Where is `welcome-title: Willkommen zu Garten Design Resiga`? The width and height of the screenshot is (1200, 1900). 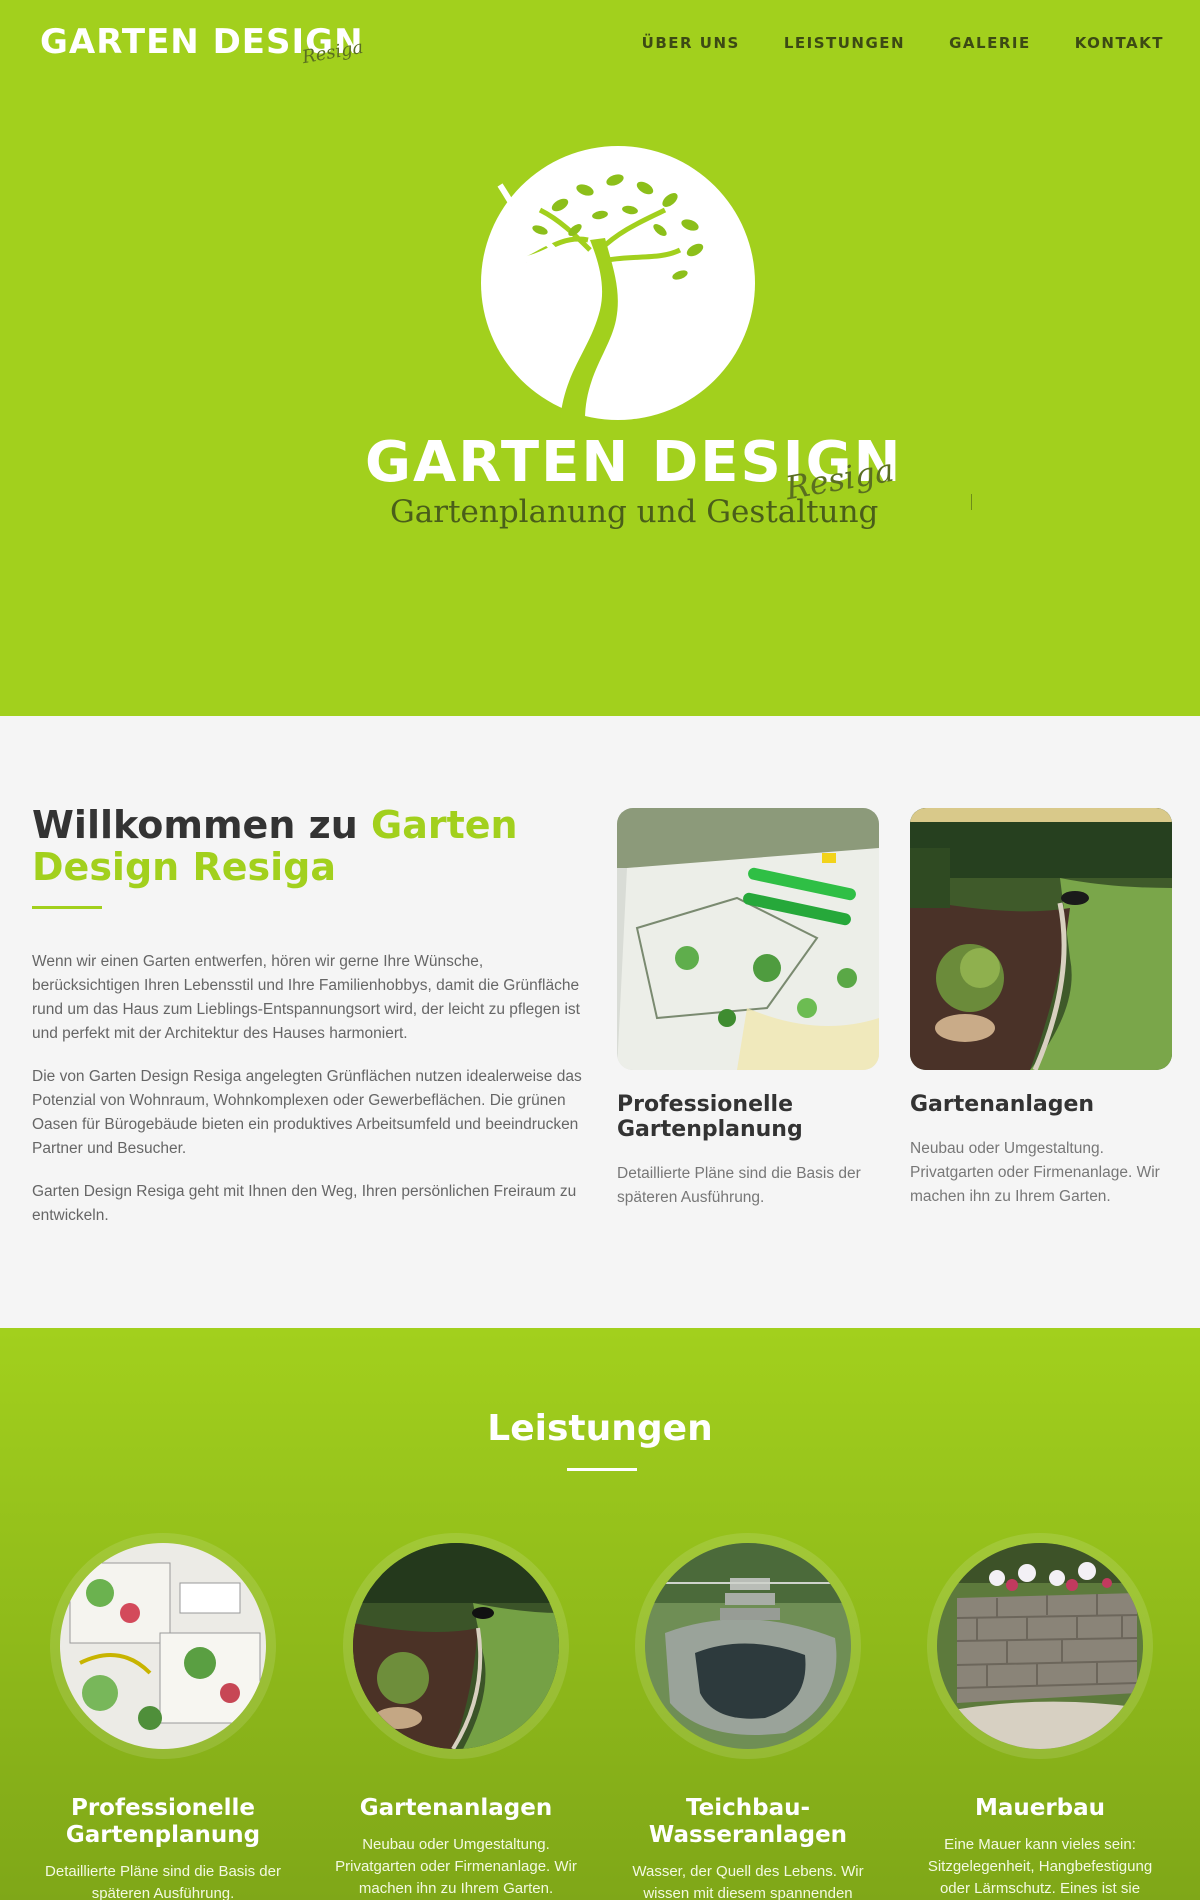 welcome-title: Willkommen zu Garten Design Resiga is located at coordinates (312, 846).